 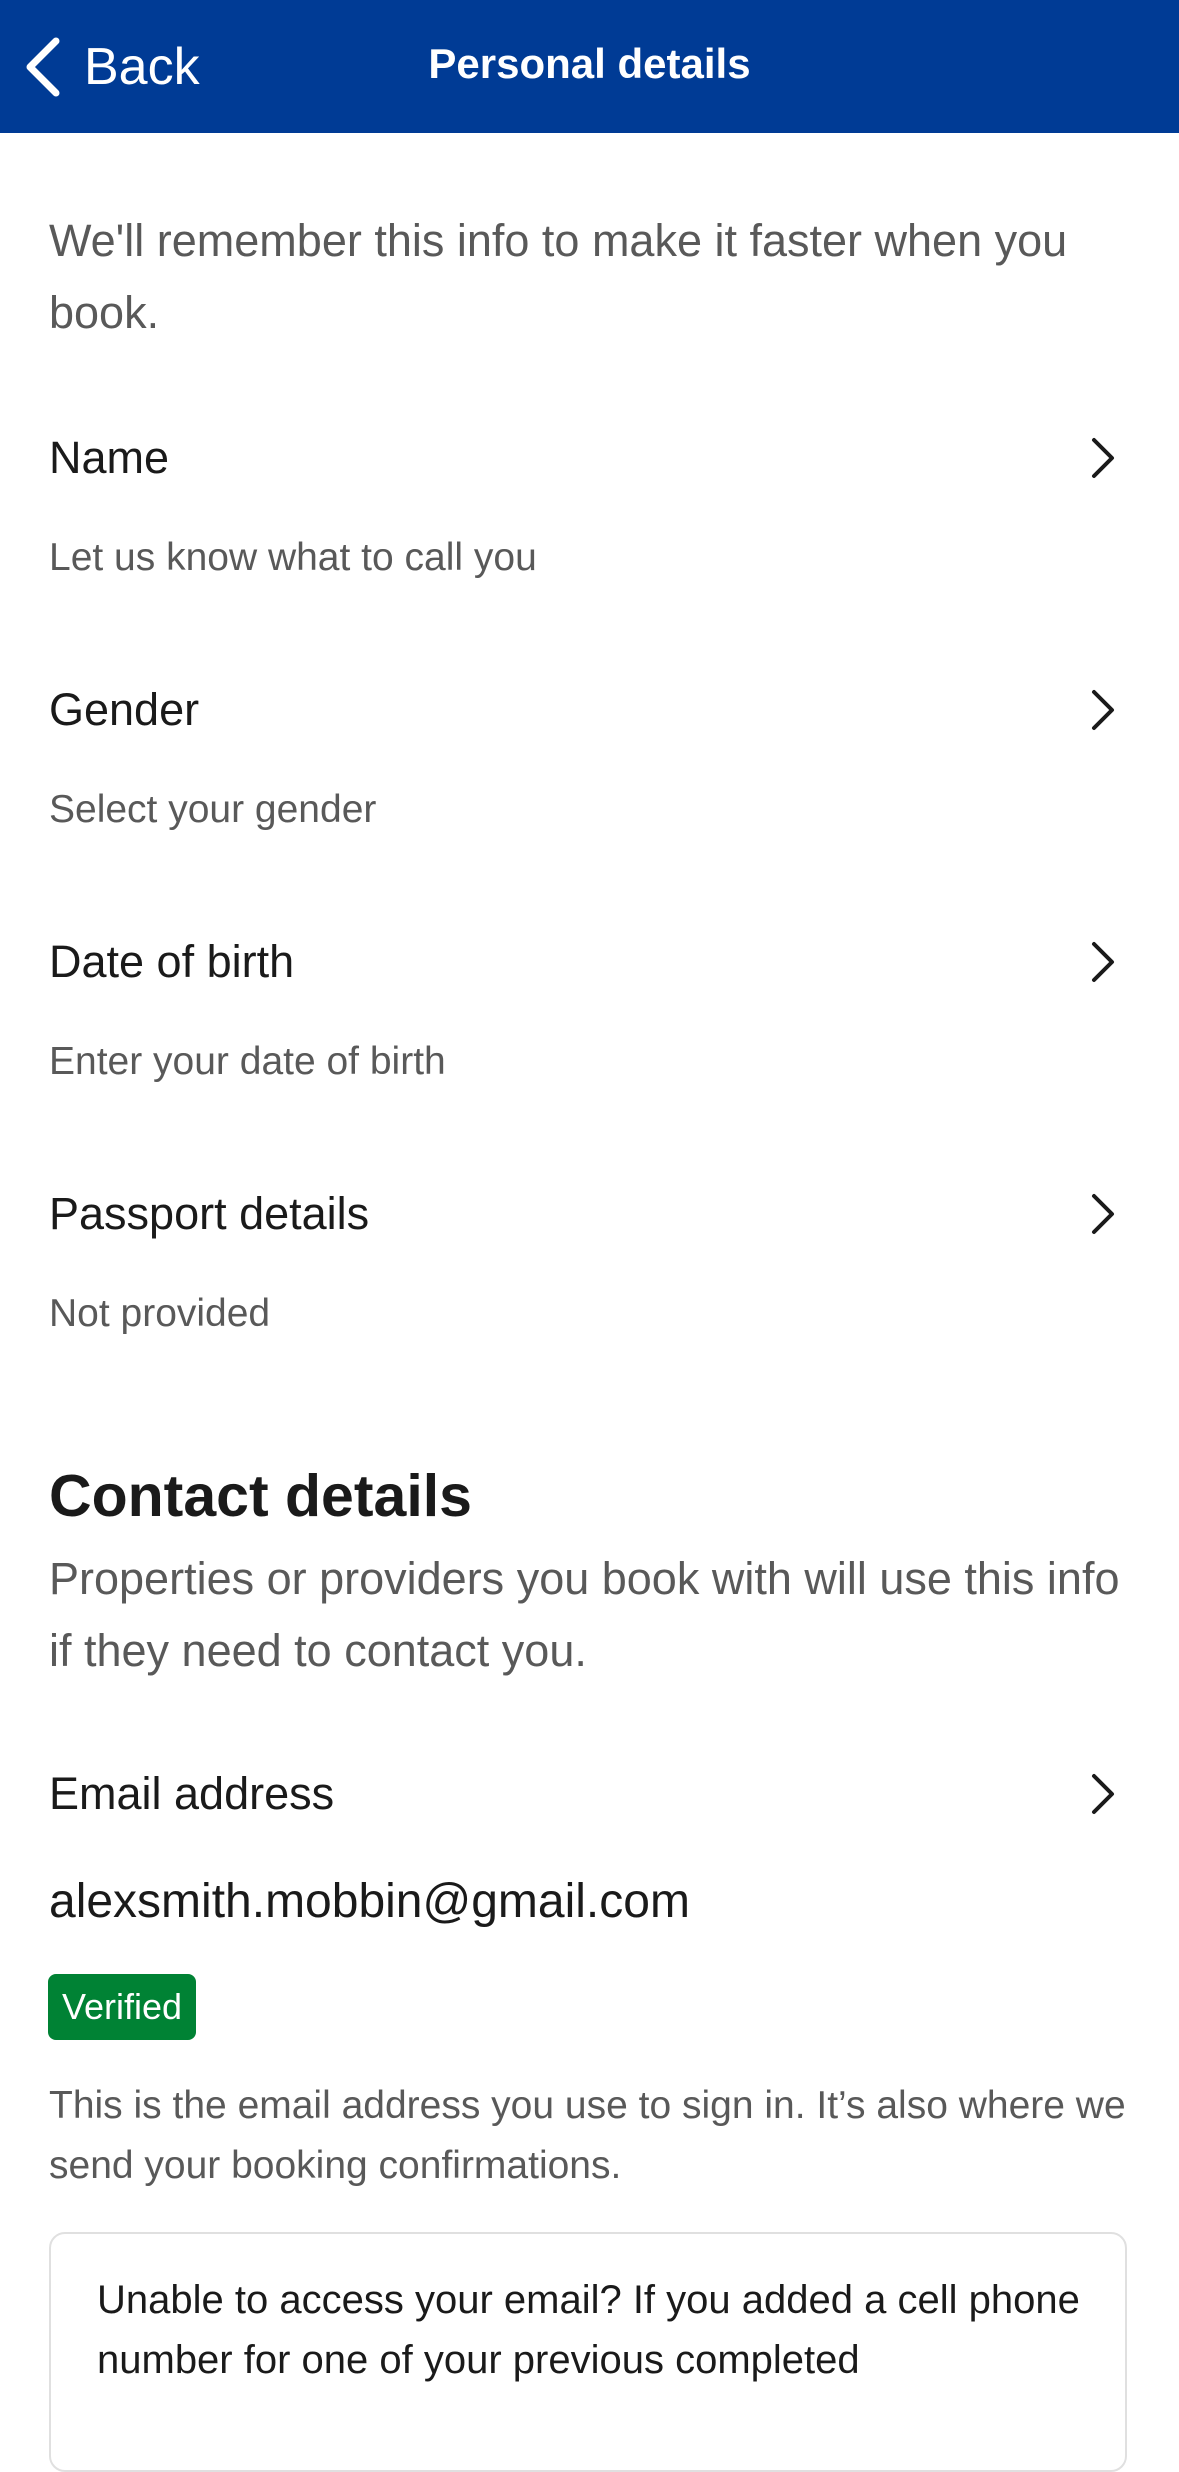 I want to click on name-label: Name, so click(x=109, y=457).